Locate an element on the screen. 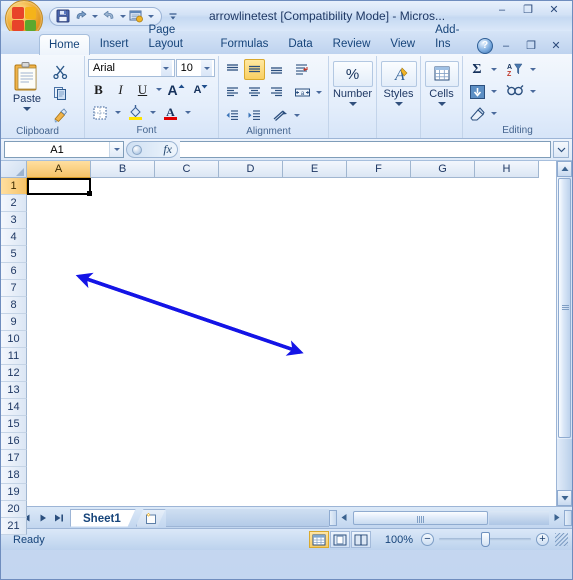 The height and width of the screenshot is (580, 573). row-header-16: 16 is located at coordinates (14, 441).